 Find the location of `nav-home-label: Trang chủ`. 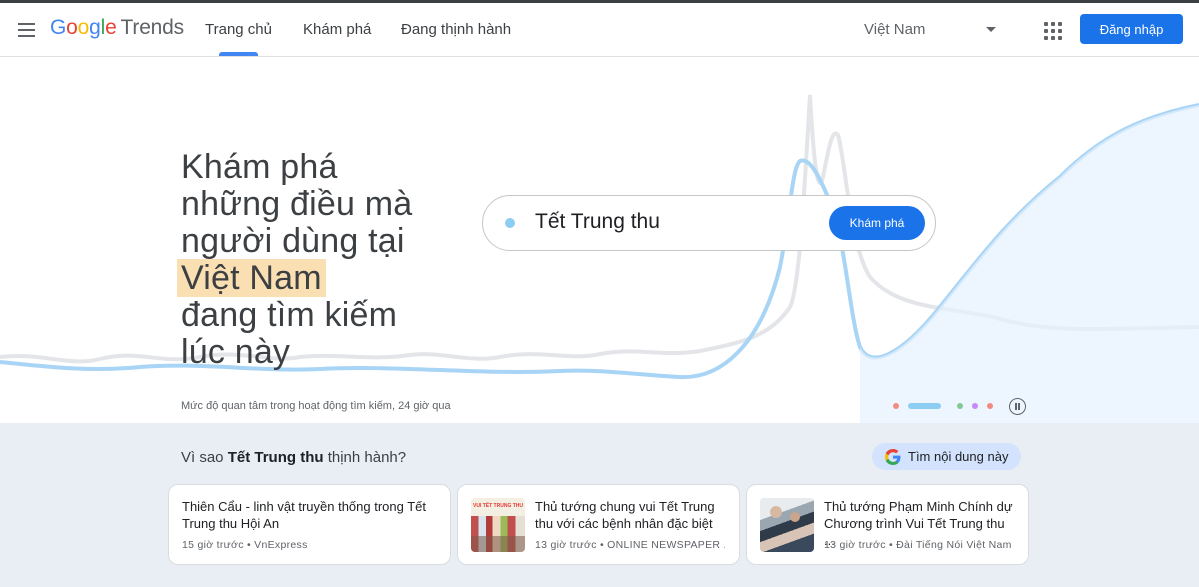

nav-home-label: Trang chủ is located at coordinates (238, 29).